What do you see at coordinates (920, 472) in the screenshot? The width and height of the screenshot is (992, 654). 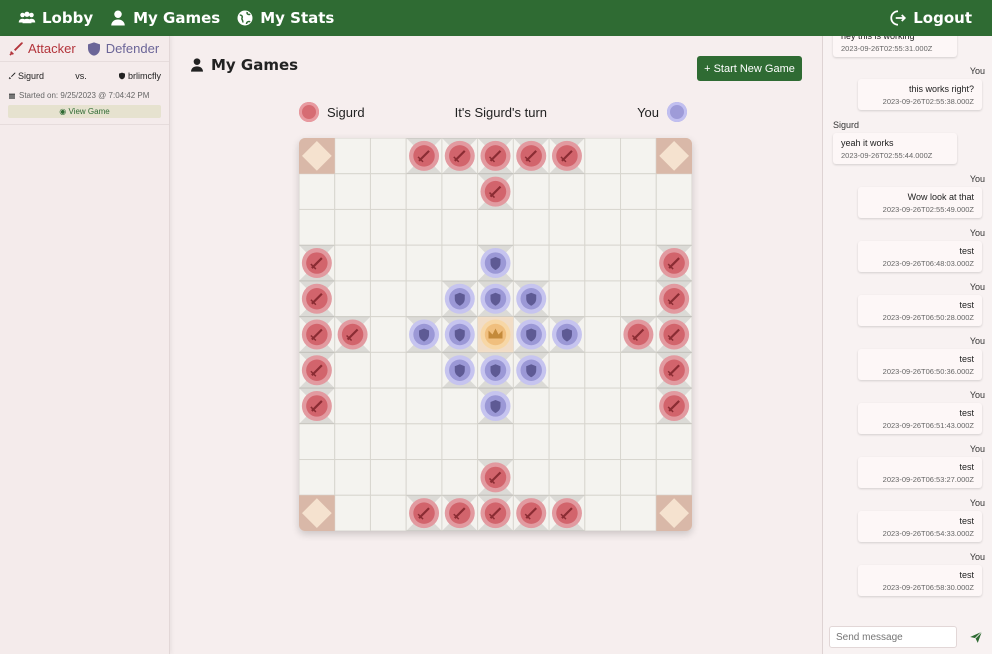 I see `chat-bubble: test 2023-09-26T06:53:27.000Z` at bounding box center [920, 472].